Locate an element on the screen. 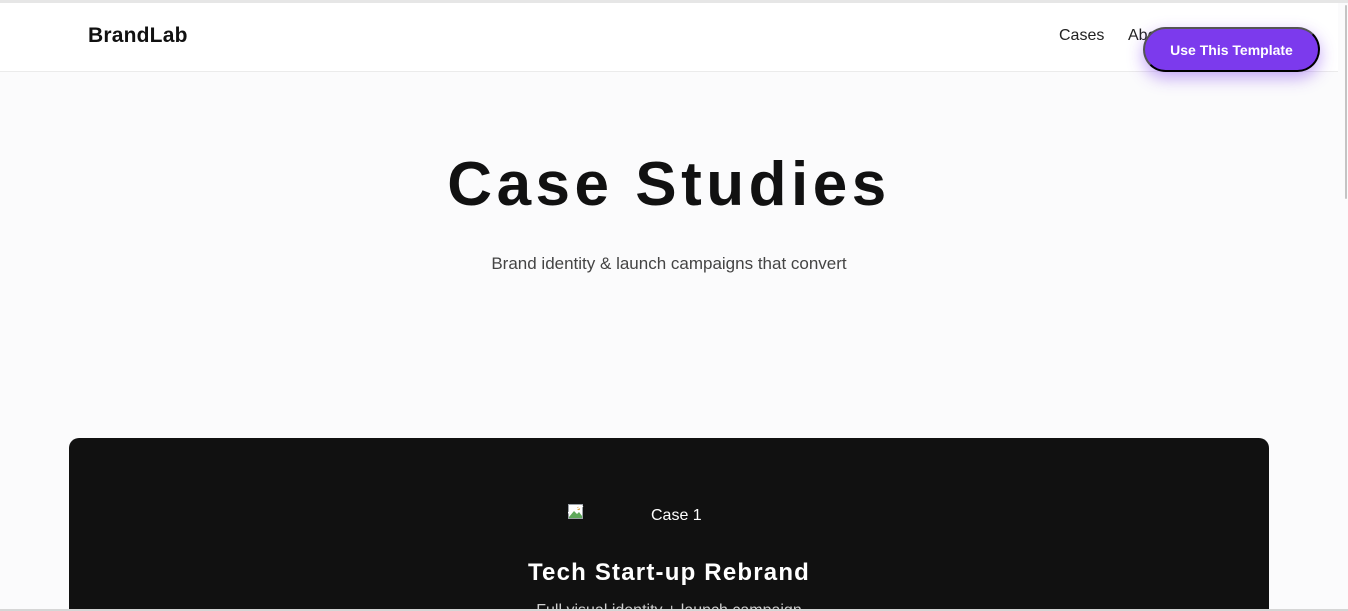 This screenshot has height=611, width=1348. case-title: Tech Start-up Rebrand is located at coordinates (669, 573).